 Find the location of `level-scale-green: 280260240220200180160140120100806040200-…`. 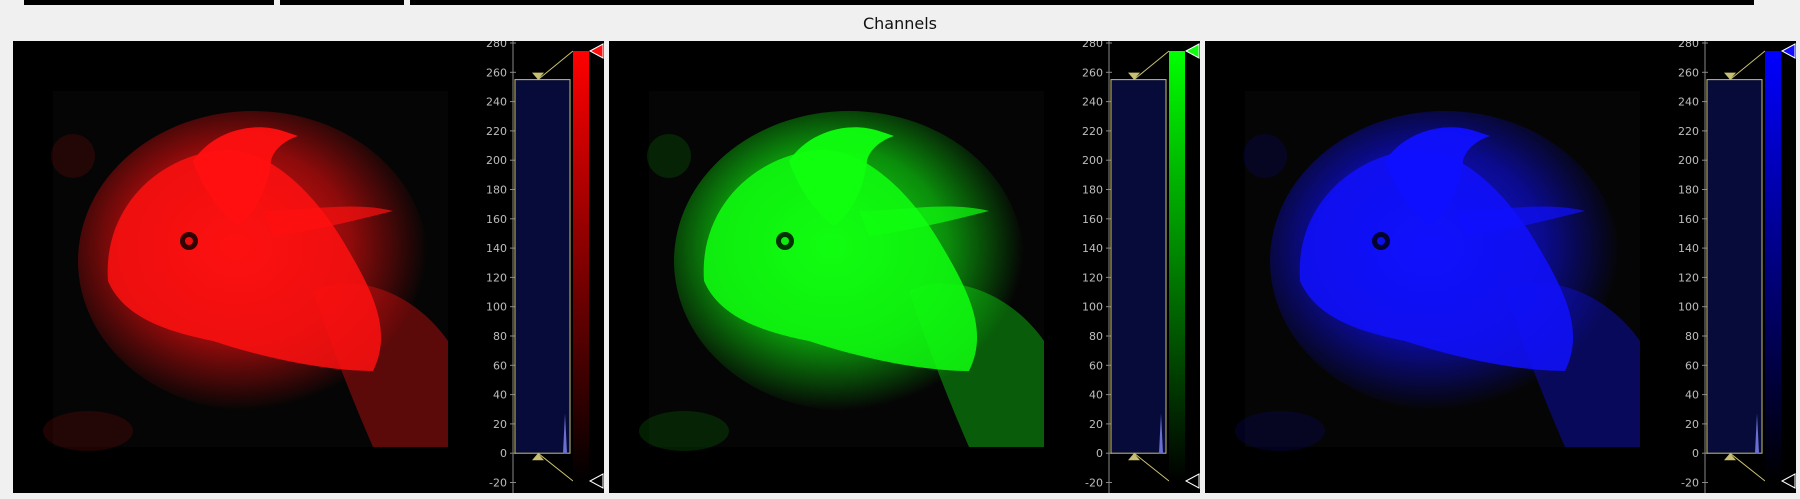

level-scale-green: 280260240220200180160140120100806040200-… is located at coordinates (1097, 267).